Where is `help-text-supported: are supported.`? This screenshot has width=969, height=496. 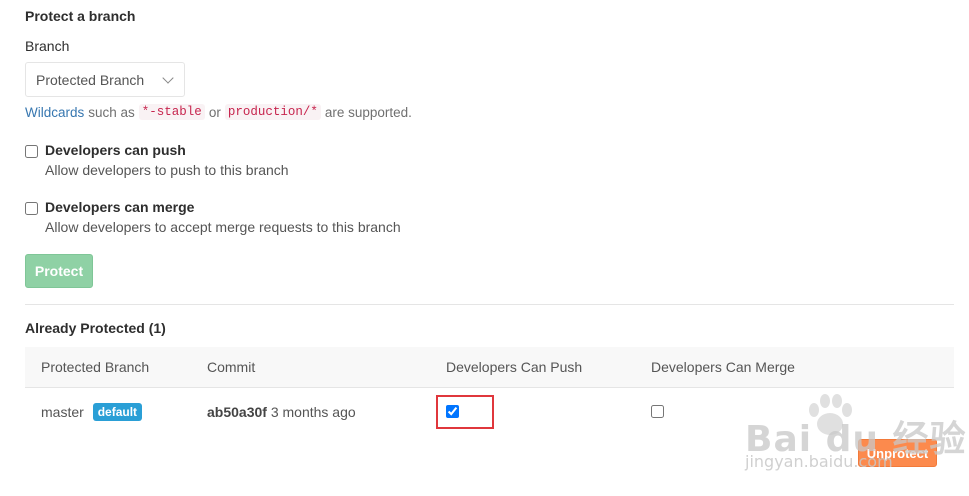 help-text-supported: are supported. is located at coordinates (368, 112).